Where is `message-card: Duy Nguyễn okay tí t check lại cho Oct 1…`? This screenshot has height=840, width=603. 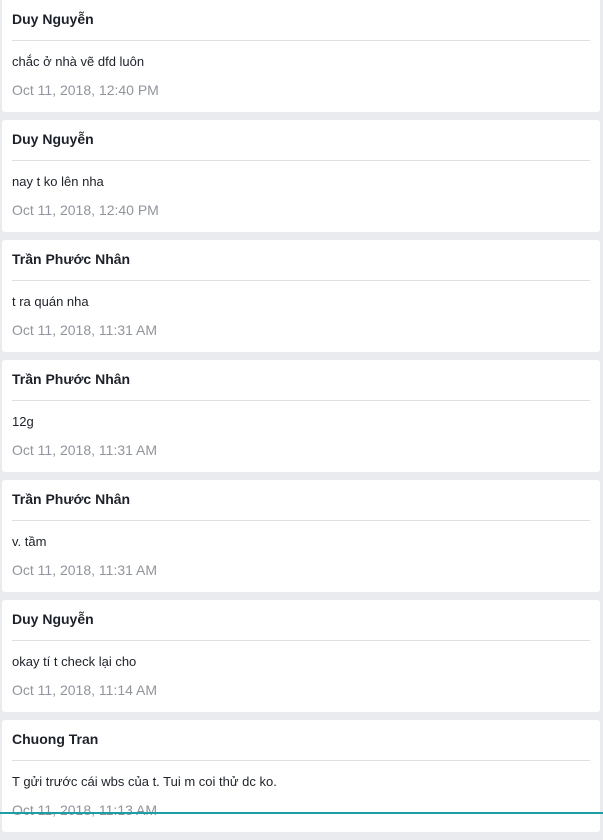
message-card: Duy Nguyễn okay tí t check lại cho Oct 1… is located at coordinates (301, 656).